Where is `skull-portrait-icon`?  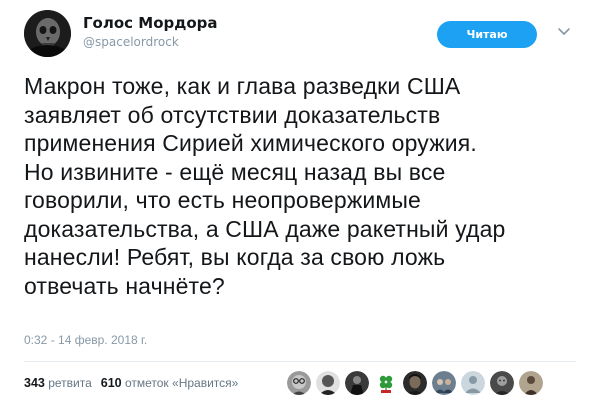
skull-portrait-icon is located at coordinates (47, 33).